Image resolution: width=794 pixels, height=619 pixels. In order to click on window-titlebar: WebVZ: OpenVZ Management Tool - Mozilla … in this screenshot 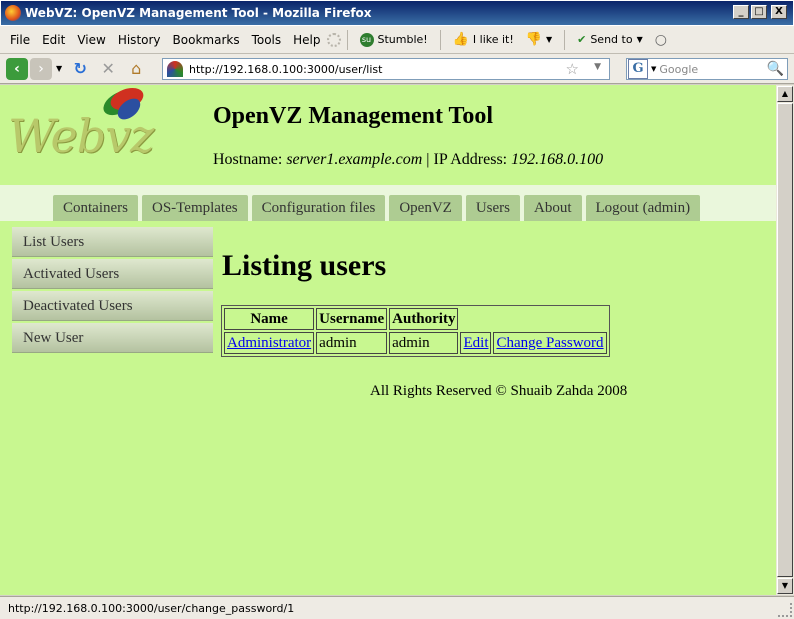, I will do `click(397, 13)`.